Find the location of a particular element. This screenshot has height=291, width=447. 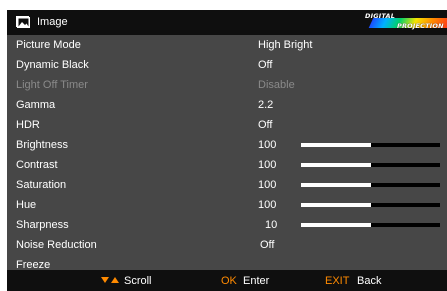

menu-item-value: 10 is located at coordinates (271, 225).